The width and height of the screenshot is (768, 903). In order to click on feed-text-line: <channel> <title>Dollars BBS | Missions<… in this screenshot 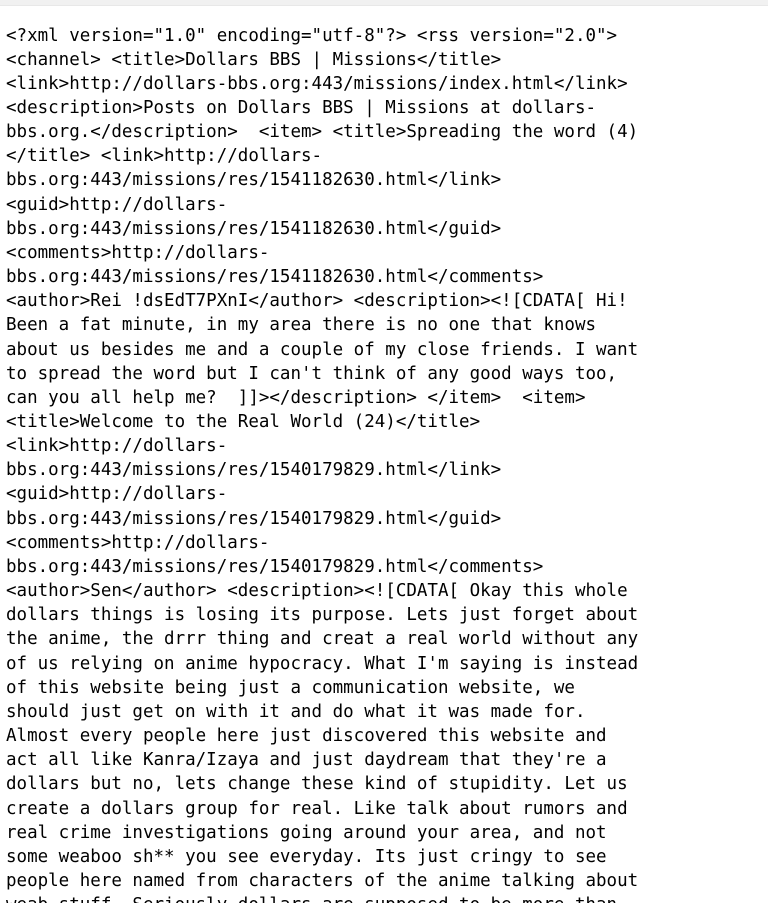, I will do `click(254, 59)`.